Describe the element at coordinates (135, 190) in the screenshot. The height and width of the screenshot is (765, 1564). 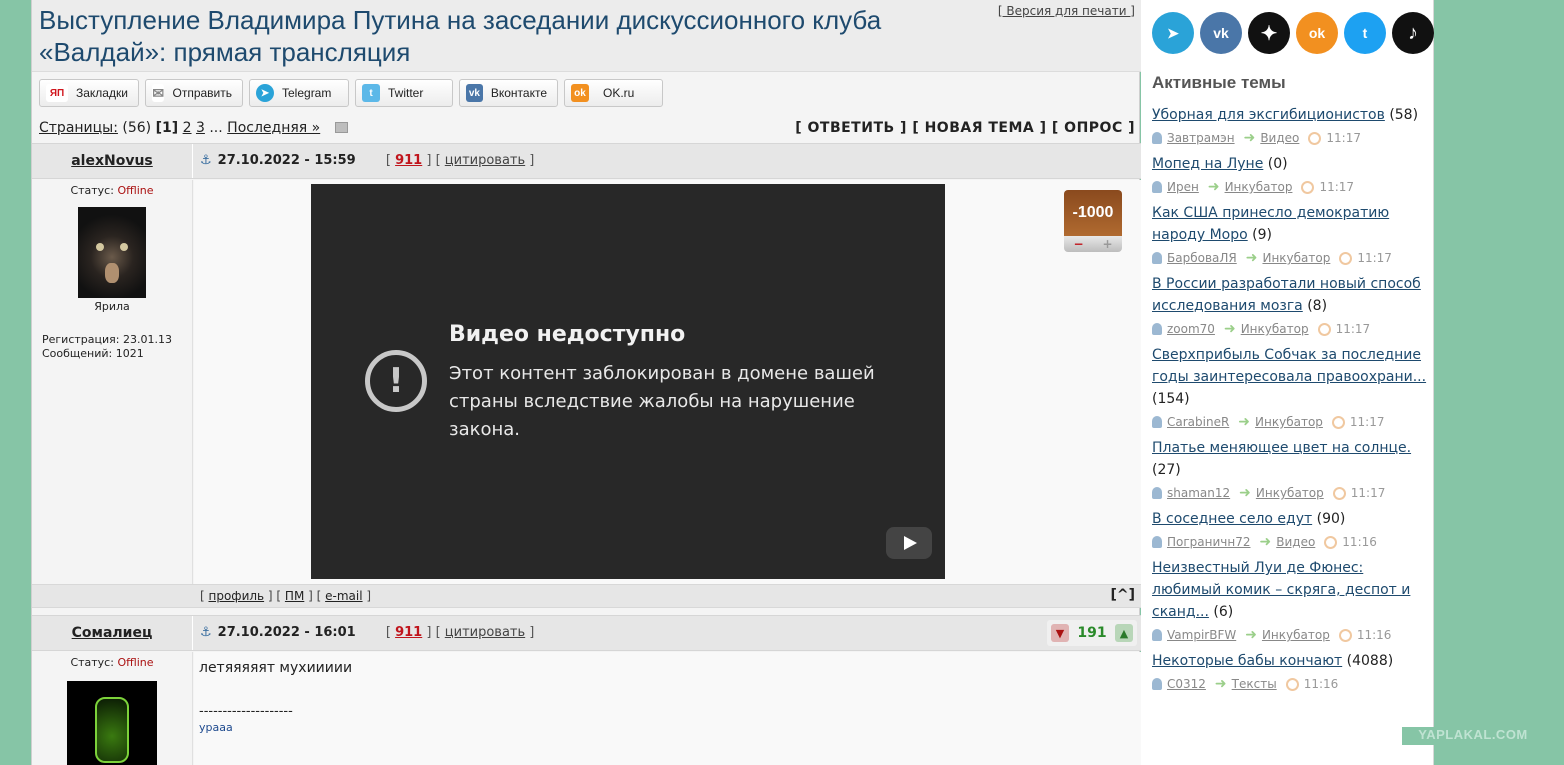
I see `status-value: Offline` at that location.